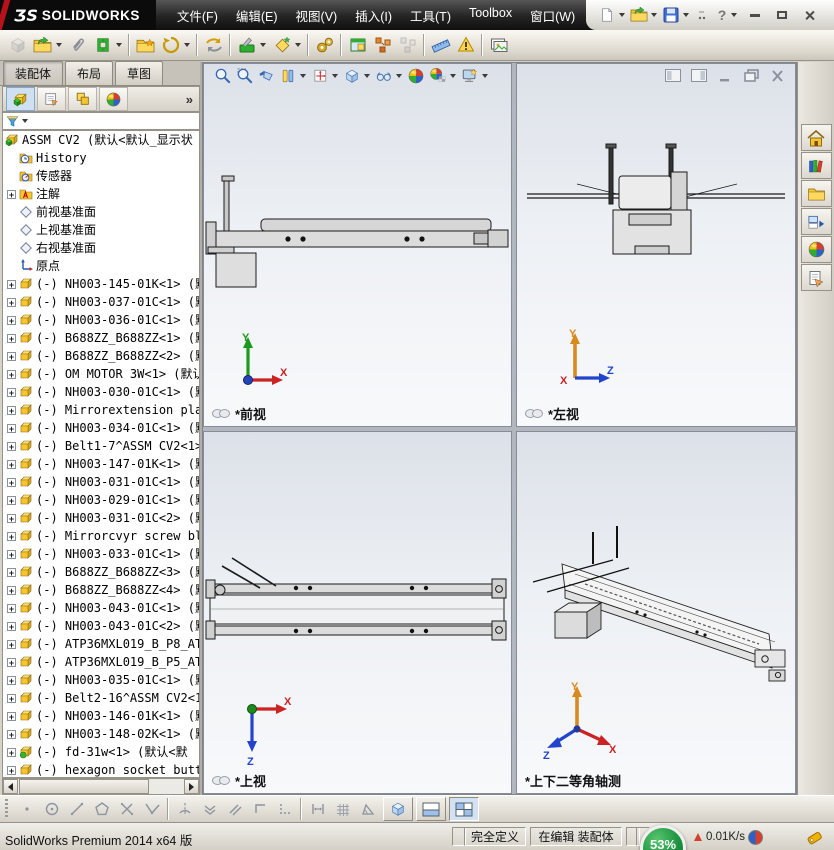 The height and width of the screenshot is (850, 834). Describe the element at coordinates (101, 554) in the screenshot. I see `tree-item: + (-) NH003-033-01C<1> (默` at that location.